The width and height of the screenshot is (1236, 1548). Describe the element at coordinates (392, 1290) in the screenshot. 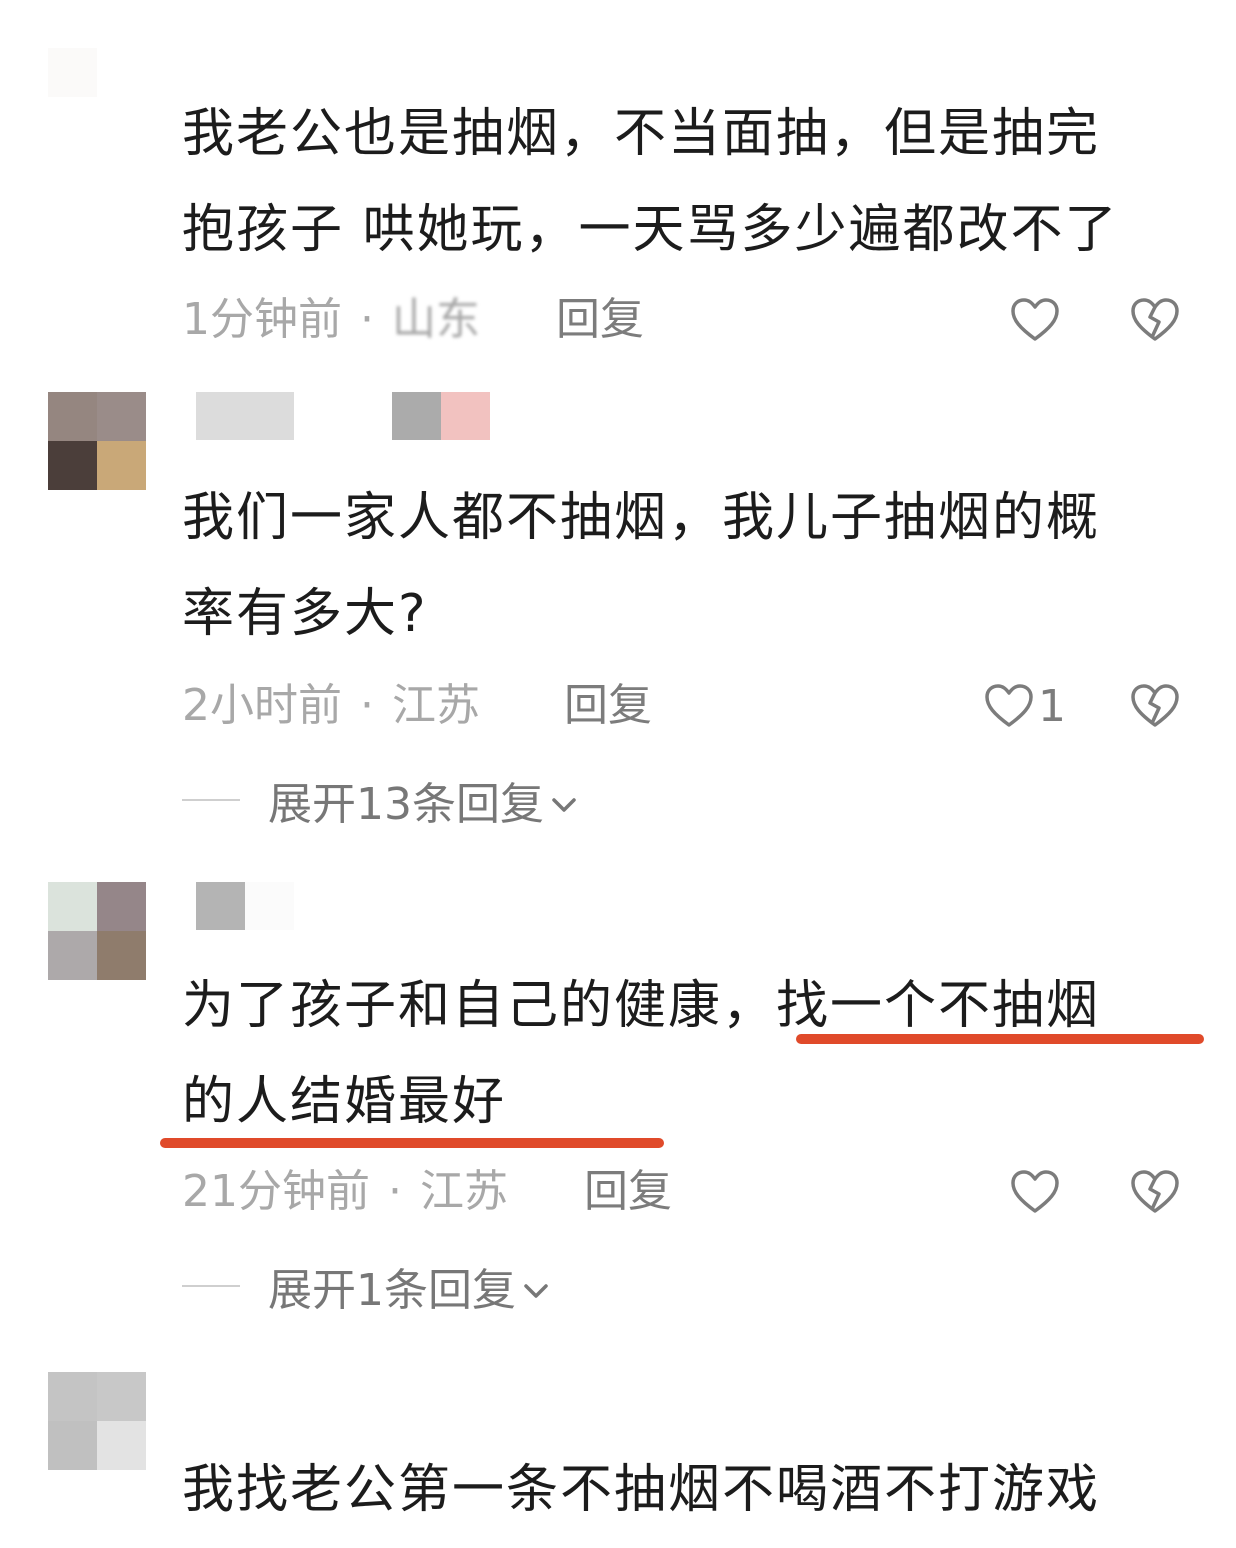

I see `expand-replies-label: 展开1条回复` at that location.